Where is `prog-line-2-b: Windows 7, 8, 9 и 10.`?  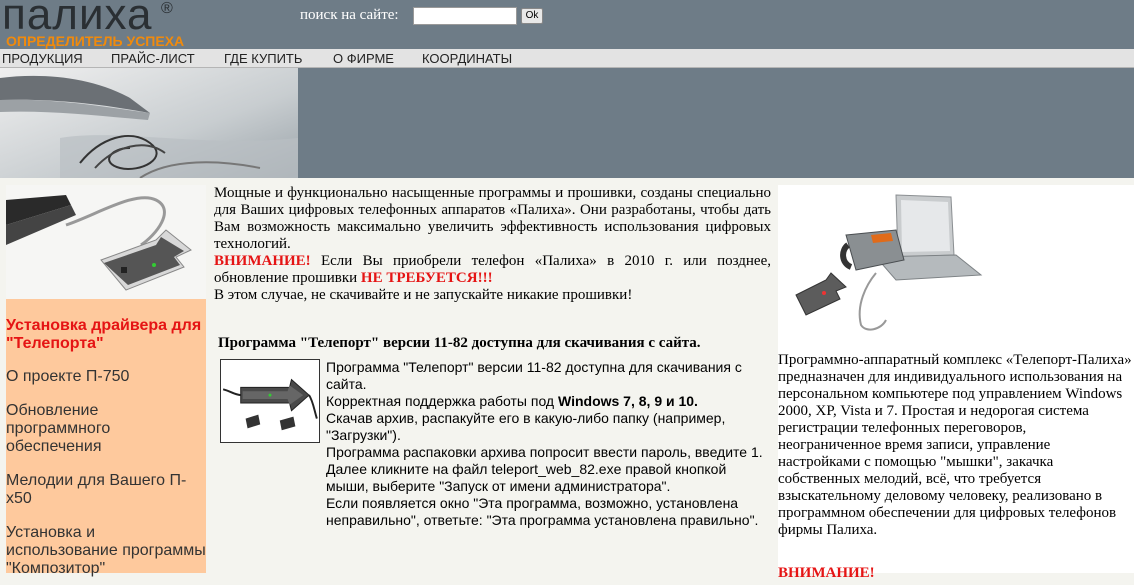
prog-line-2-b: Windows 7, 8, 9 и 10. is located at coordinates (627, 401).